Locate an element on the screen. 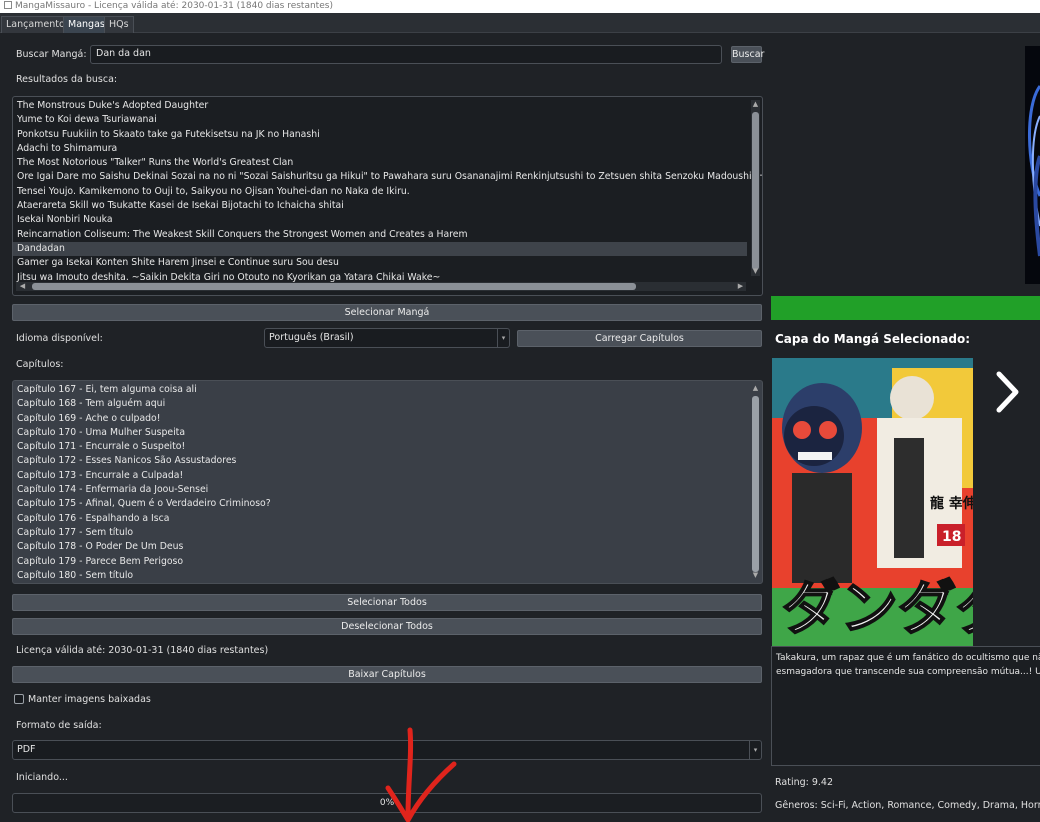  rating-text: Rating: 9.42 is located at coordinates (804, 782).